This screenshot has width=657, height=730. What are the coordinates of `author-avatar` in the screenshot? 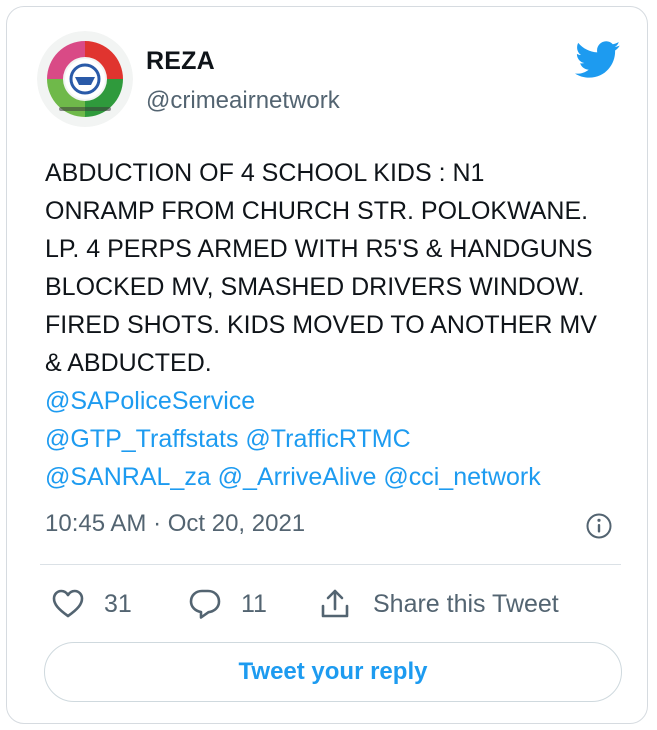 It's located at (85, 79).